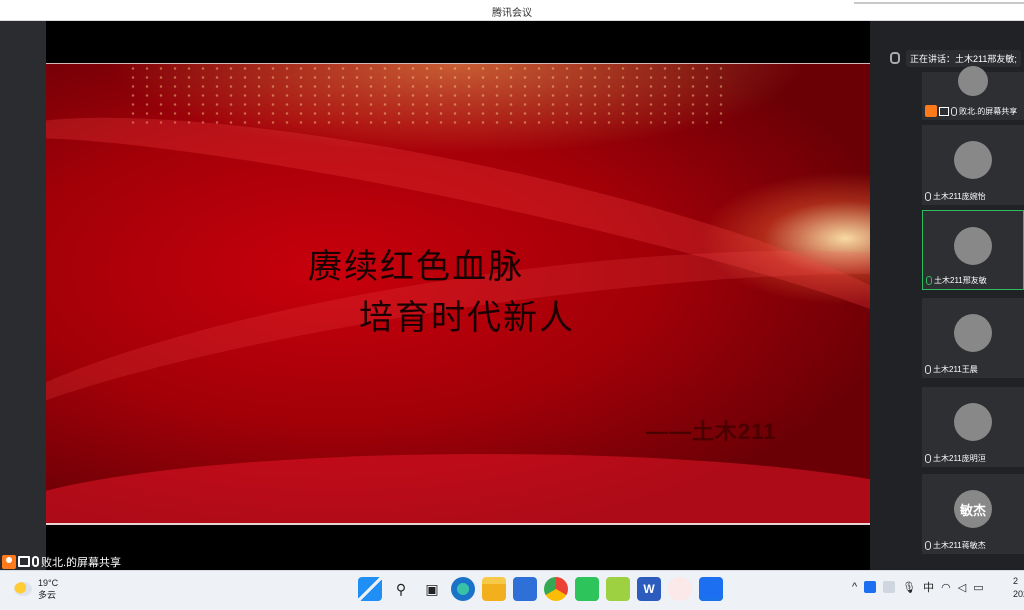 Image resolution: width=1024 pixels, height=610 pixels. I want to click on participant-tile: 土木211庞婉怡, so click(973, 165).